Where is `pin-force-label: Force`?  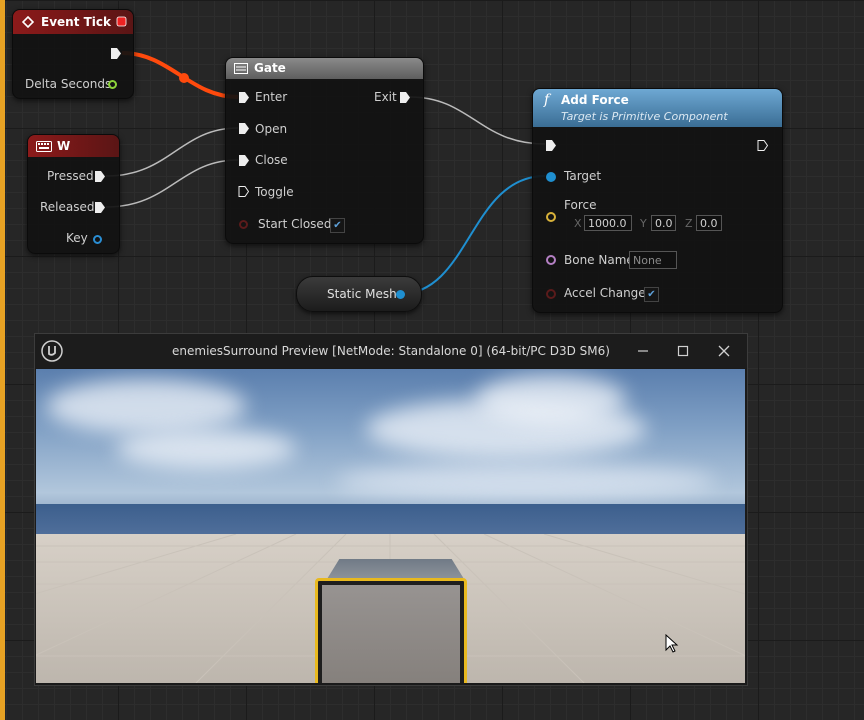 pin-force-label: Force is located at coordinates (580, 205).